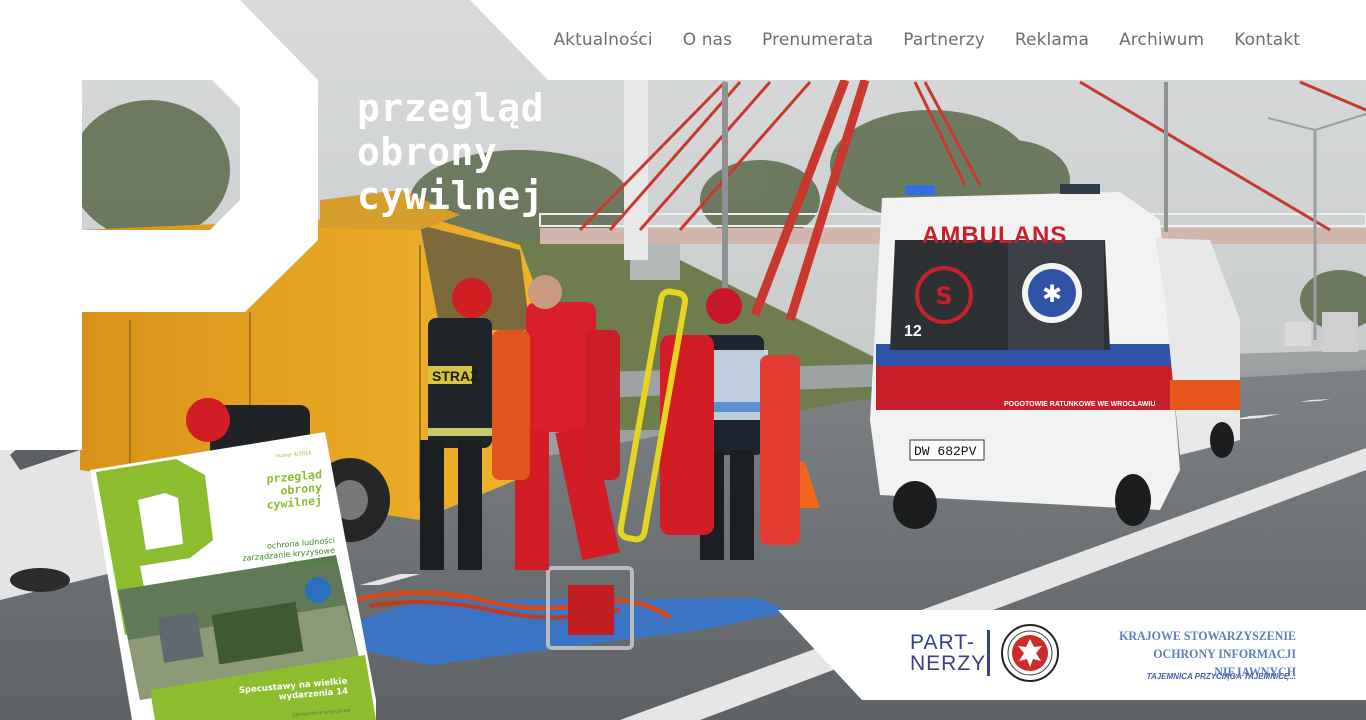 The image size is (1366, 720). I want to click on partners-label-line-2: NERZY, so click(948, 663).